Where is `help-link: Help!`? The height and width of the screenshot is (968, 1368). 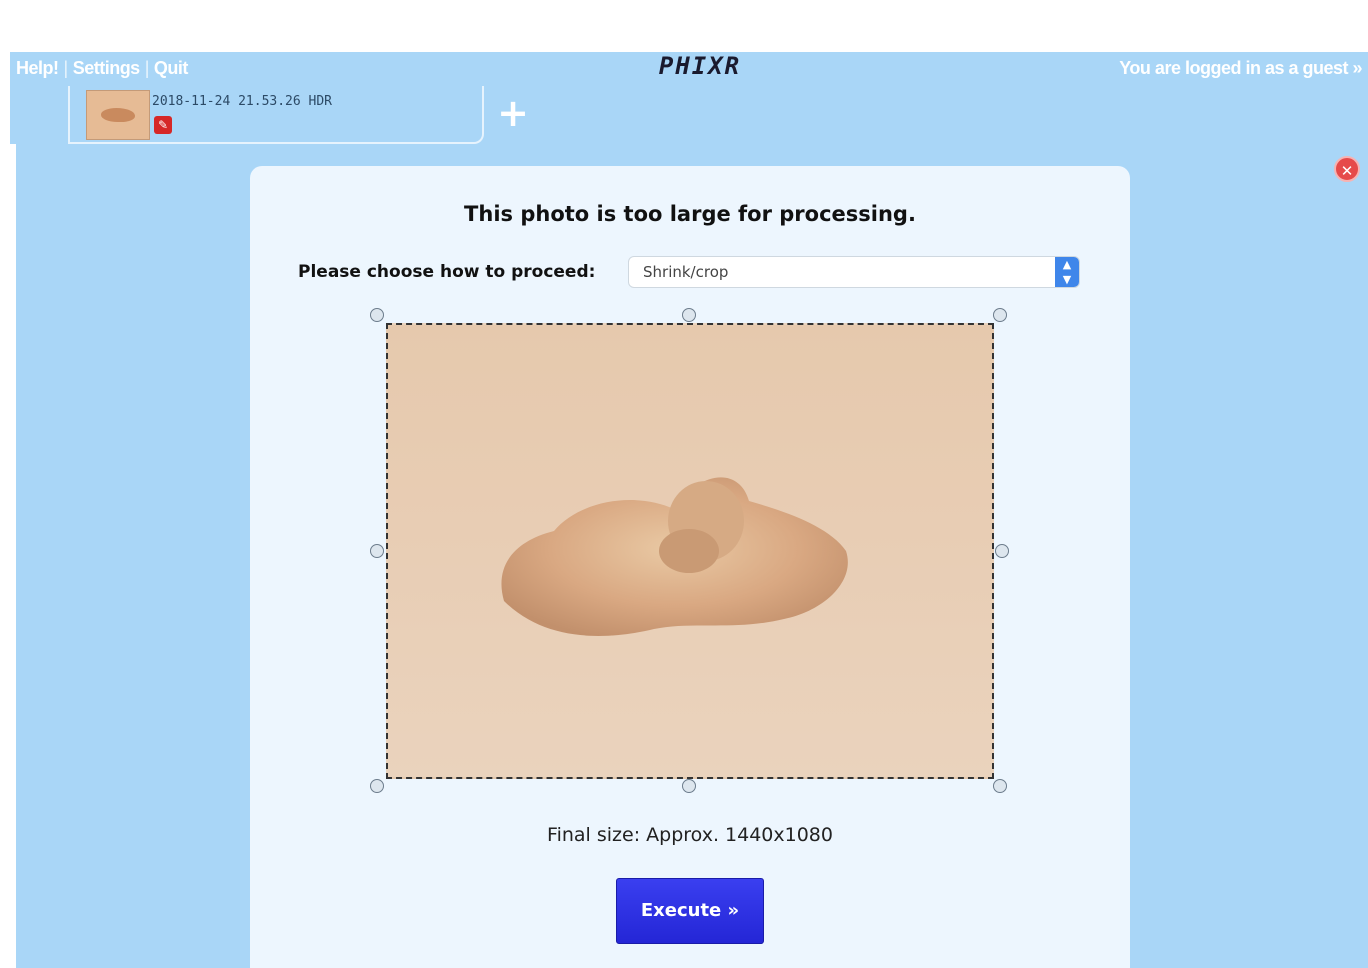 help-link: Help! is located at coordinates (37, 68).